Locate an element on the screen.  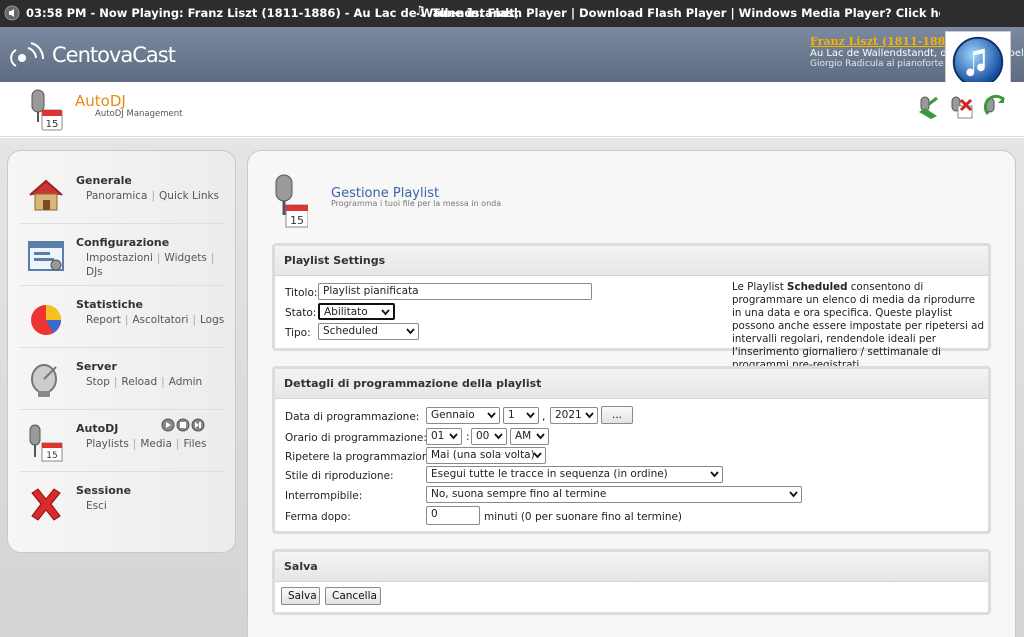
sidebar-heading: Configurazione is located at coordinates (122, 242).